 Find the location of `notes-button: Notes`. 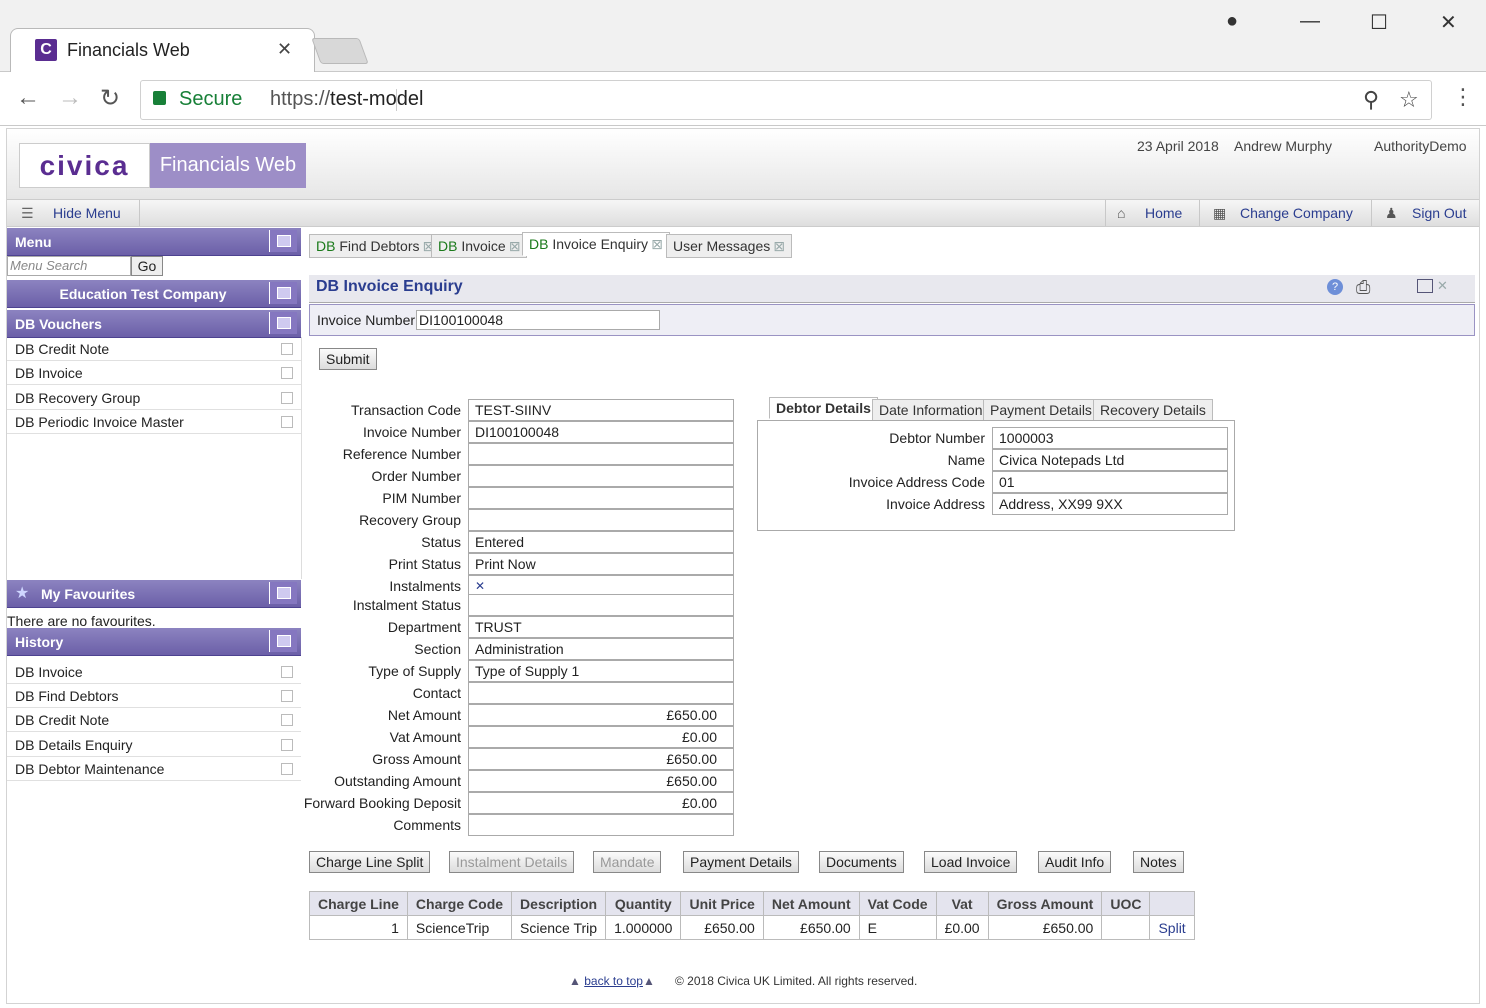

notes-button: Notes is located at coordinates (1158, 862).